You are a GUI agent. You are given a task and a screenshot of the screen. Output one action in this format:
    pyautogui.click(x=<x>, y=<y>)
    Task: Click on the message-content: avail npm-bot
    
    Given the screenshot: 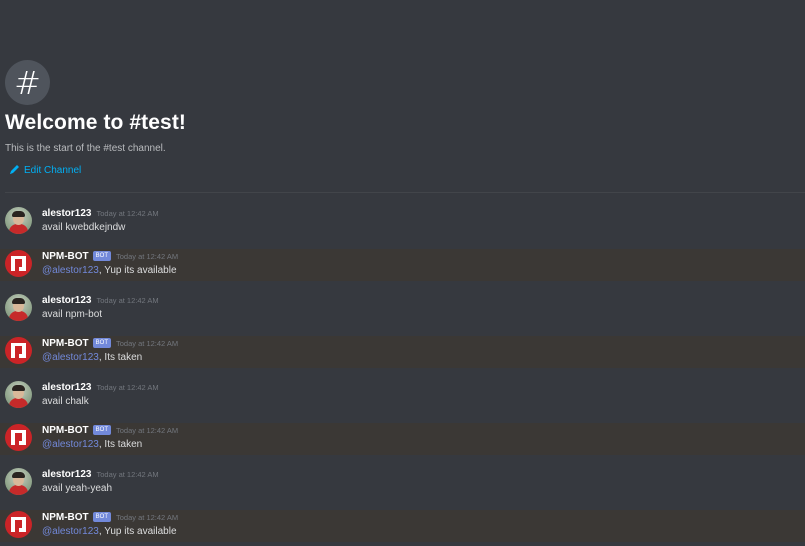 What is the action you would take?
    pyautogui.click(x=72, y=314)
    